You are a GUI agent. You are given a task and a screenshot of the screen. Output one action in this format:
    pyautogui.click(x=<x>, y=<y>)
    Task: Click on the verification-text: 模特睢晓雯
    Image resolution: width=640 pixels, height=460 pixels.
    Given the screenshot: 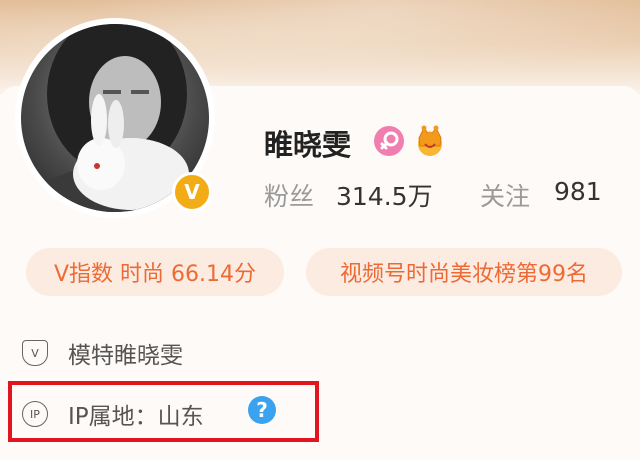 What is the action you would take?
    pyautogui.click(x=125, y=356)
    